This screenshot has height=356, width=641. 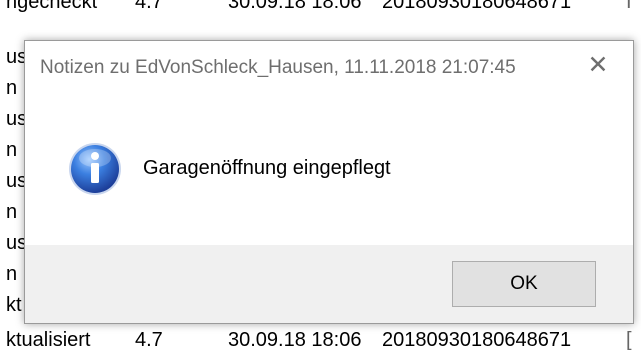 What do you see at coordinates (629, 340) in the screenshot?
I see `list-cell-extra: [` at bounding box center [629, 340].